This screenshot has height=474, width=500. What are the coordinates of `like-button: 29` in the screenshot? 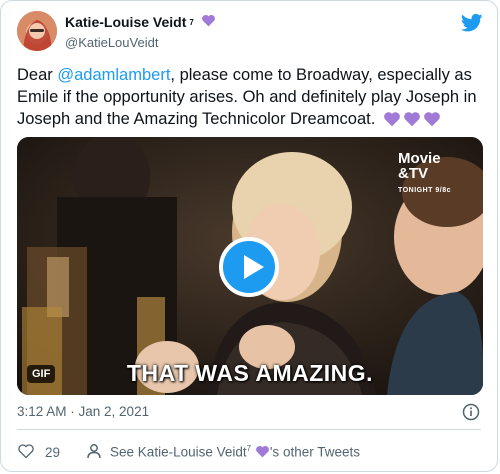 It's located at (38, 452).